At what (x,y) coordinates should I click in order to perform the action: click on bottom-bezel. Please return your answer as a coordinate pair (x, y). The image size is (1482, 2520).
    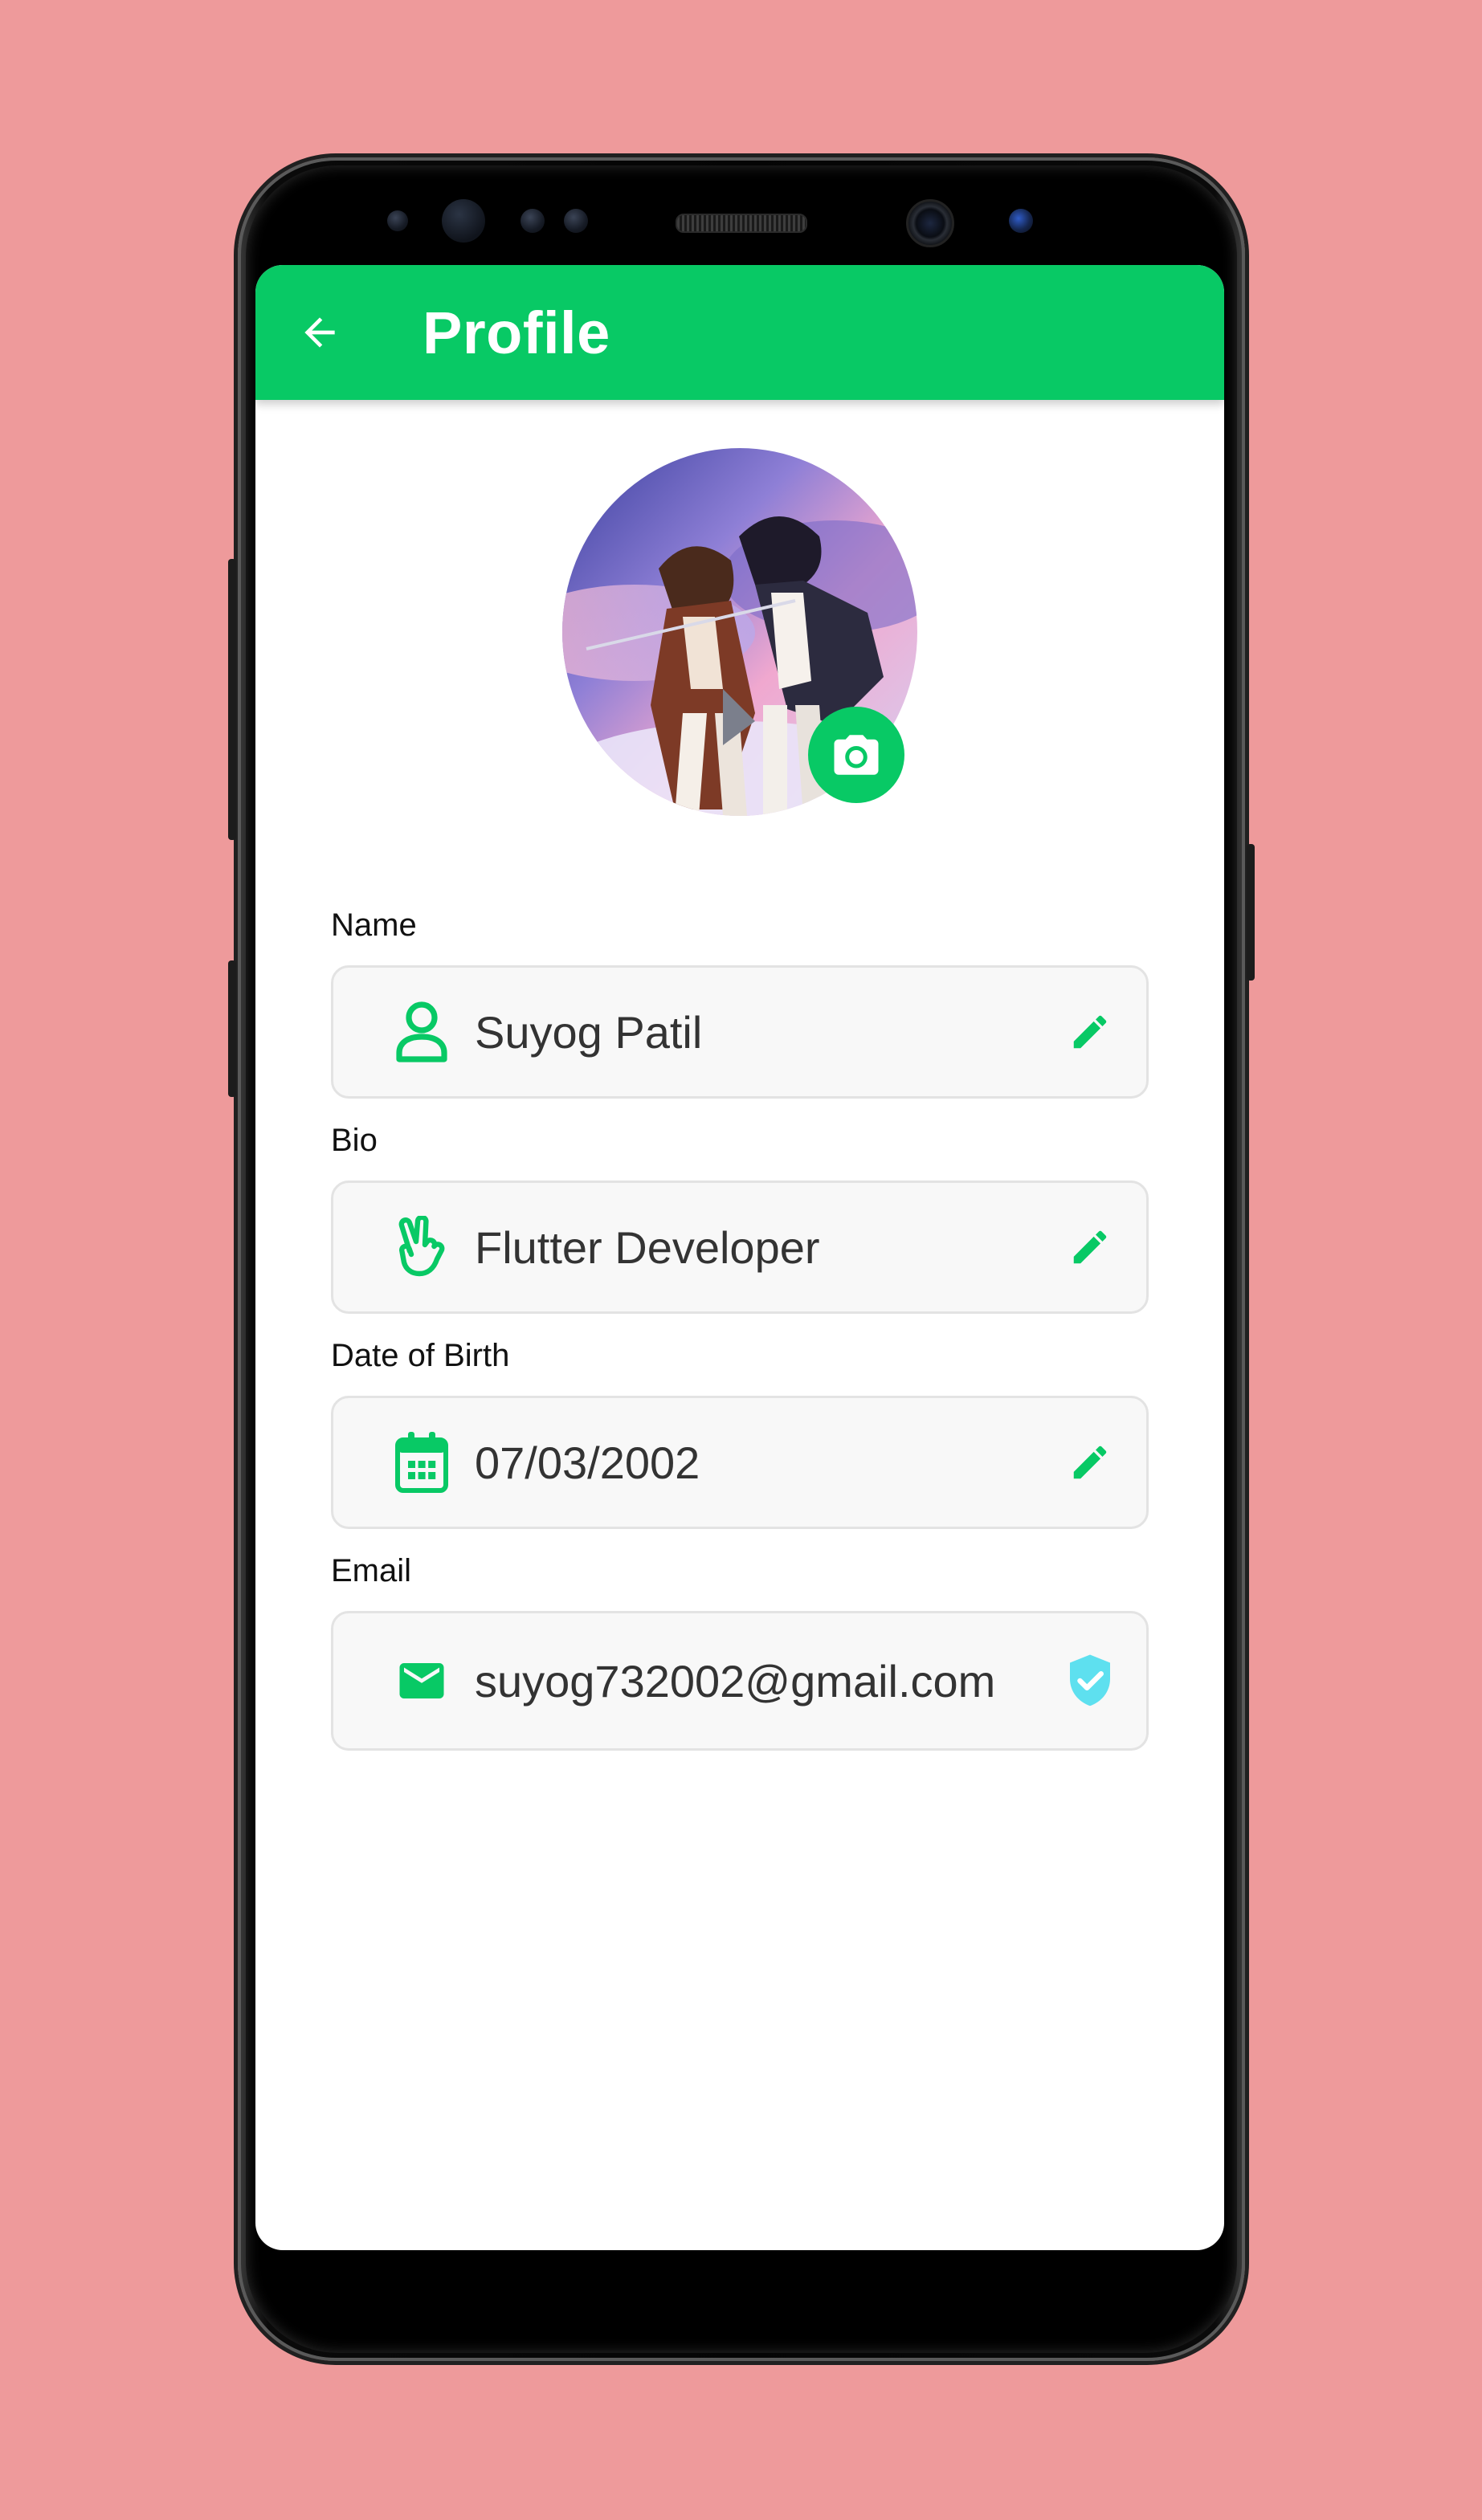
    Looking at the image, I should click on (739, 2294).